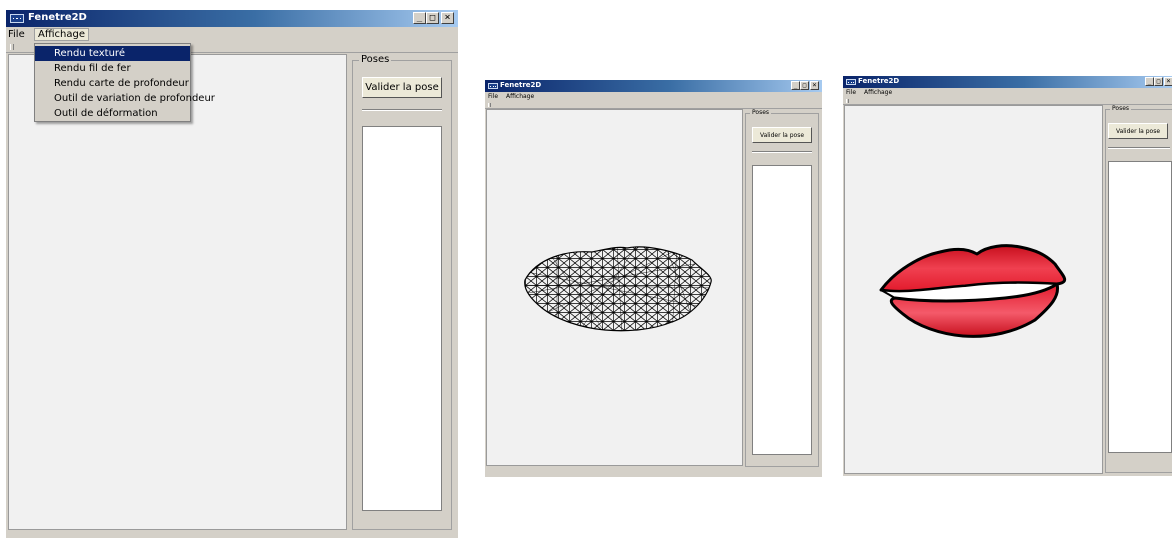  I want to click on render-canvas, so click(614, 287).